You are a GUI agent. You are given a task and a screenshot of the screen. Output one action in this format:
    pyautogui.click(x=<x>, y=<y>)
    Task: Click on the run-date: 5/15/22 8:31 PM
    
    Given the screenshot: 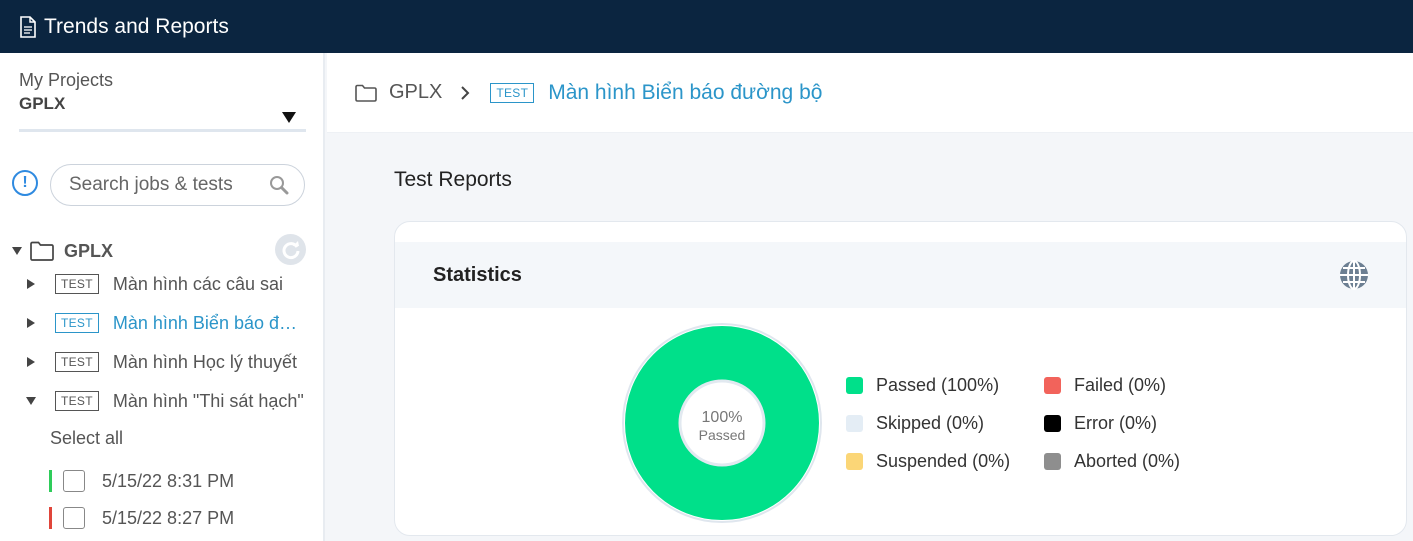 What is the action you would take?
    pyautogui.click(x=168, y=480)
    